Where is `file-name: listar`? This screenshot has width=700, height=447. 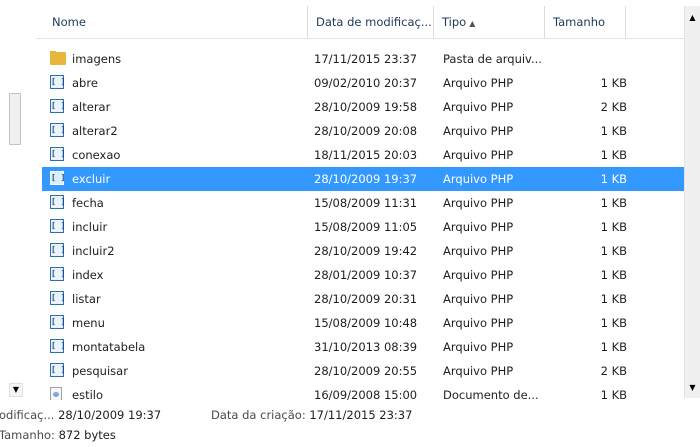
file-name: listar is located at coordinates (86, 299).